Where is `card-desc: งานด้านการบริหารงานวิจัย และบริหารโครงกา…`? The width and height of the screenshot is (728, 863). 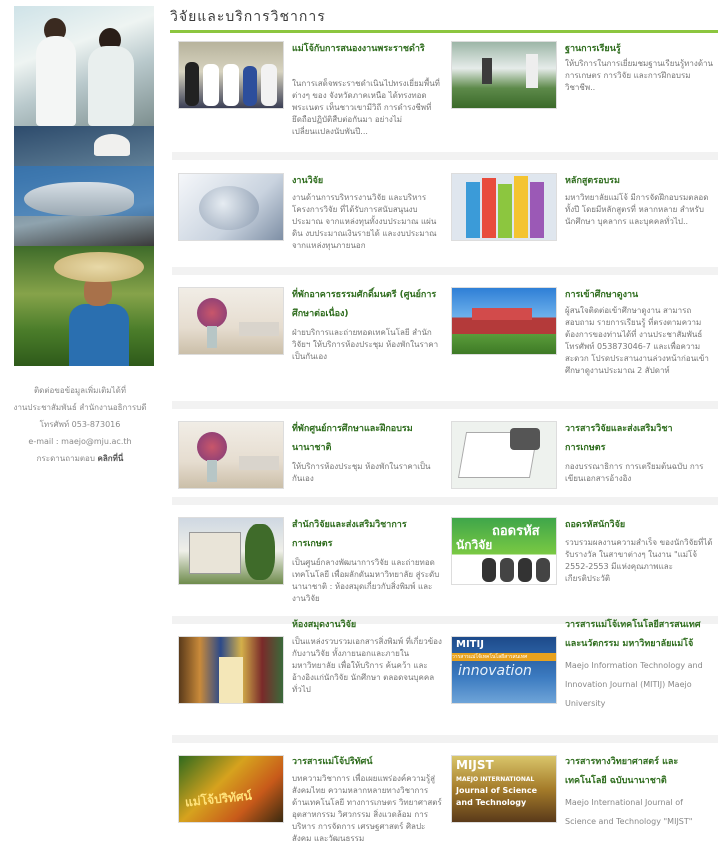 card-desc: งานด้านการบริหารงานวิจัย และบริหารโครงกา… is located at coordinates (364, 221).